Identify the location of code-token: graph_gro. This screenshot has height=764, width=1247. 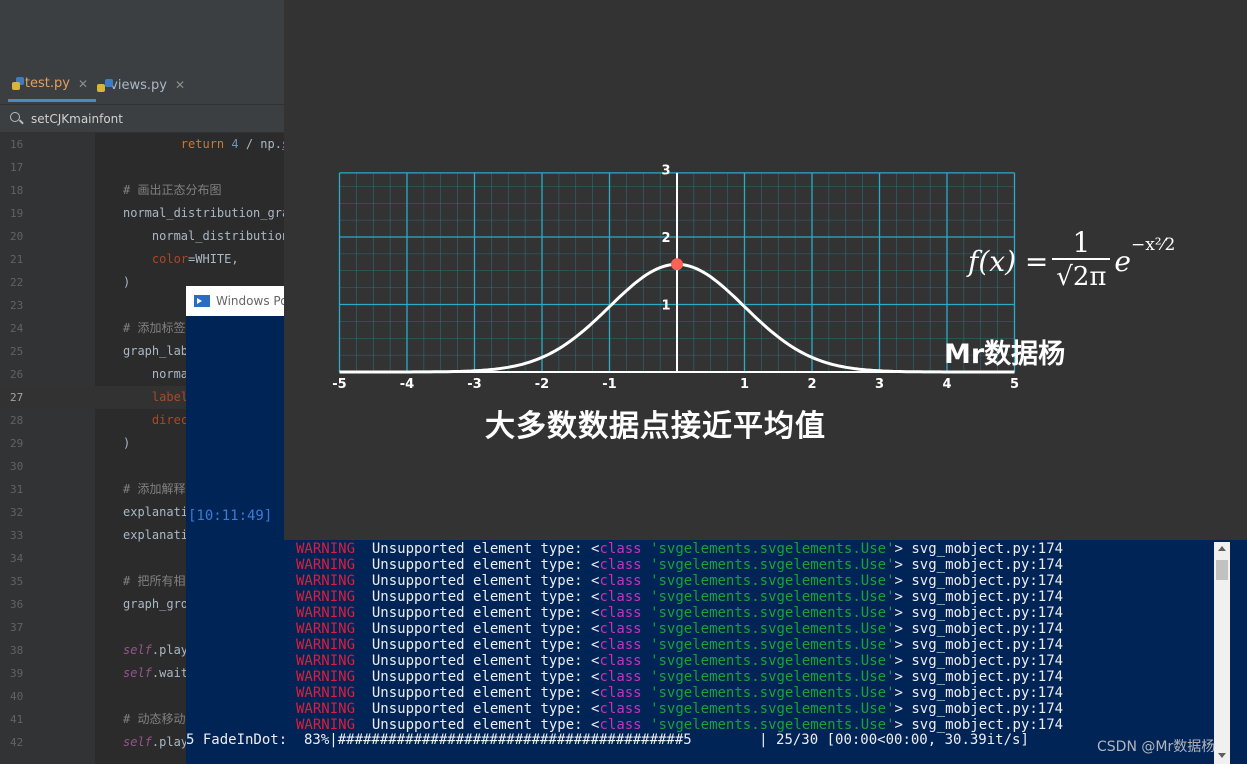
(156, 604).